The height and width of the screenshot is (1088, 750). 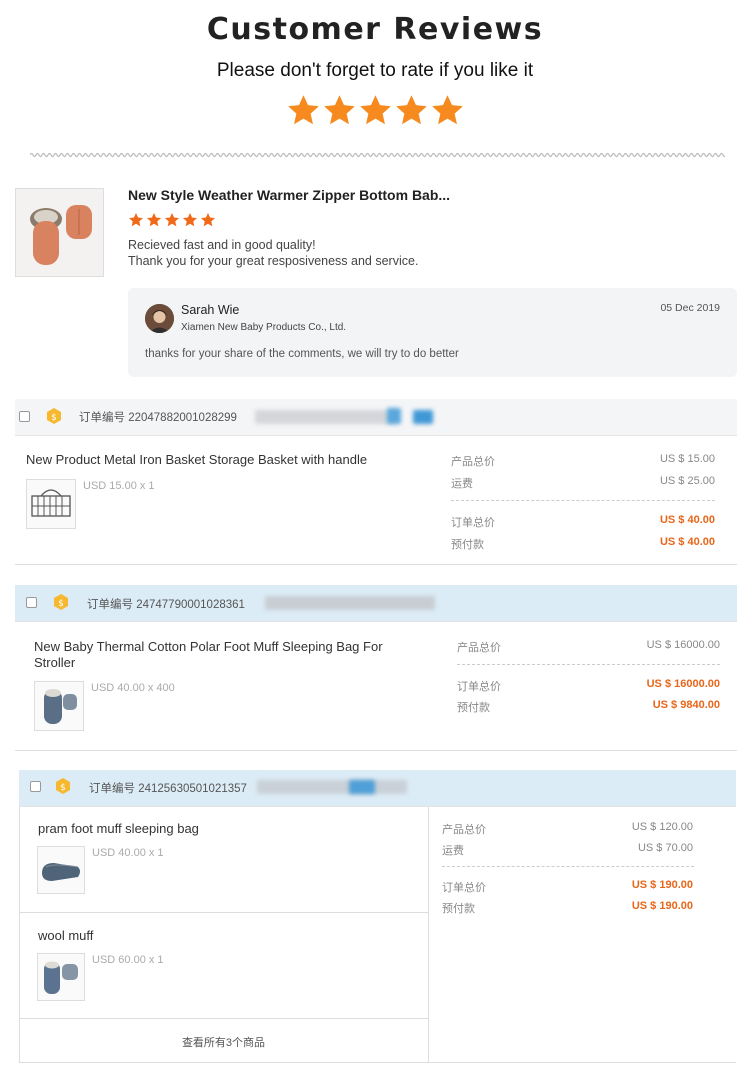 I want to click on wavy-divider, so click(x=377, y=155).